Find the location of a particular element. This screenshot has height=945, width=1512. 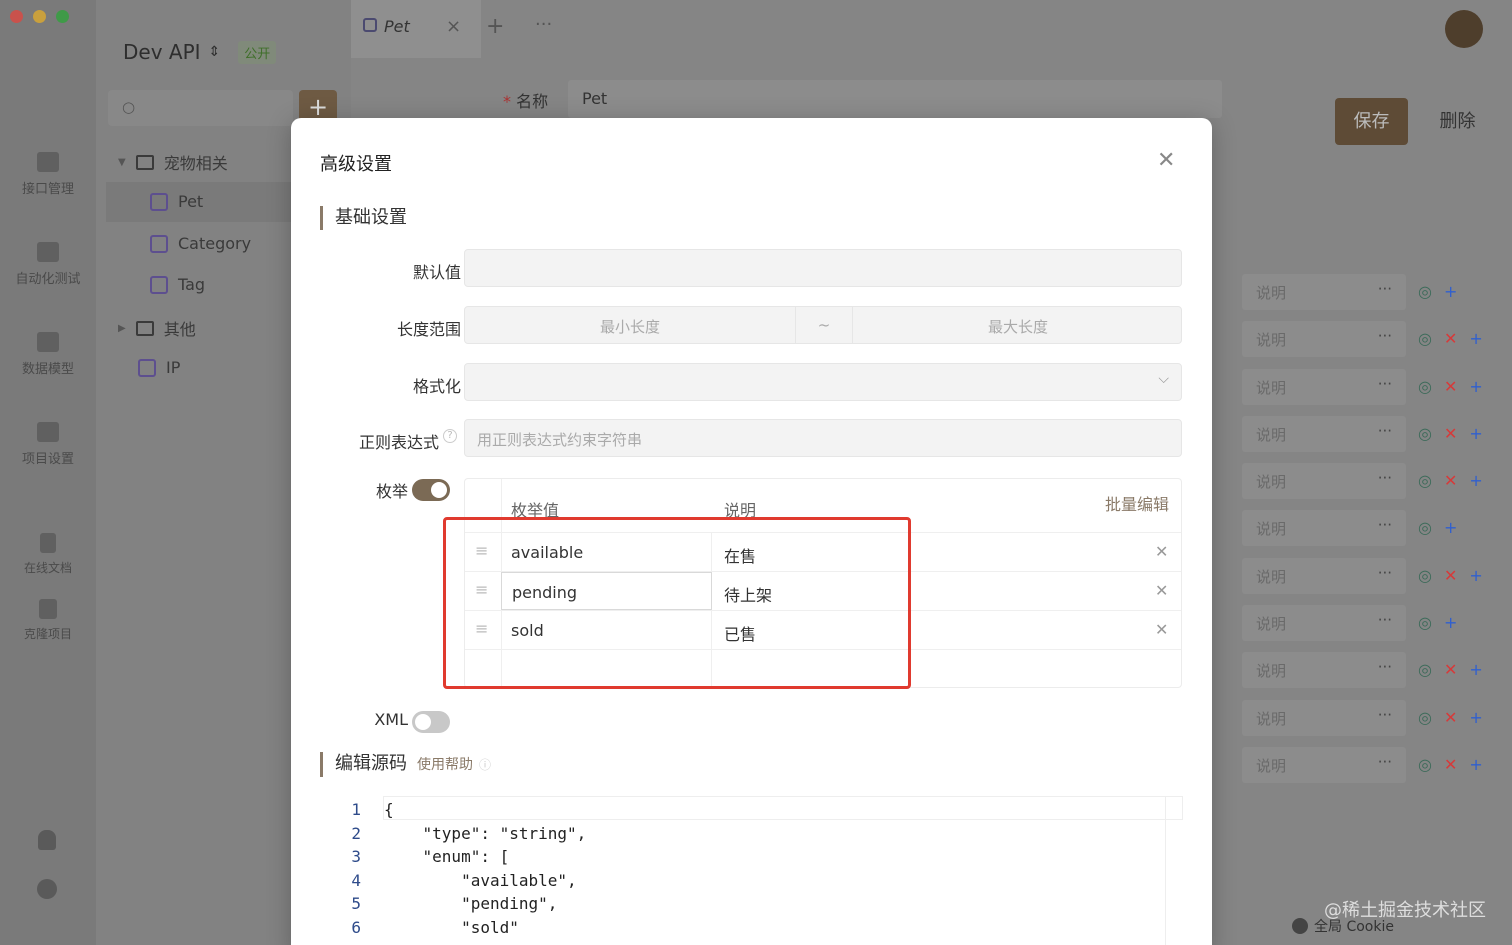

folder-label: 宠物相关 is located at coordinates (195, 163).